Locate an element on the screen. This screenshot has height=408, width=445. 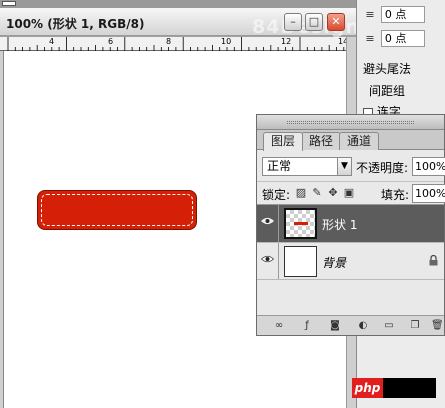
new-layer-icon: ❐ is located at coordinates (415, 326).